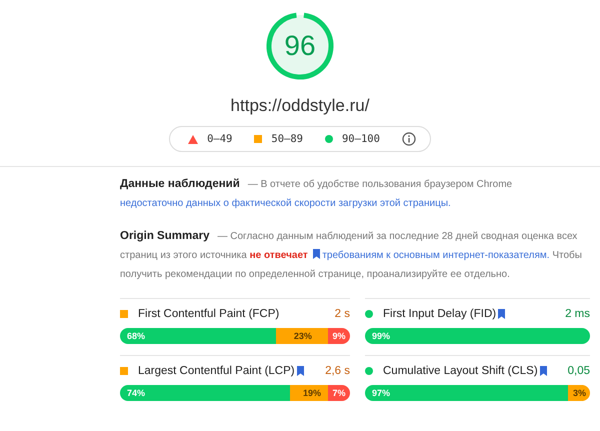  I want to click on metric-name: Largest Contentful Paint (LCP), so click(216, 371).